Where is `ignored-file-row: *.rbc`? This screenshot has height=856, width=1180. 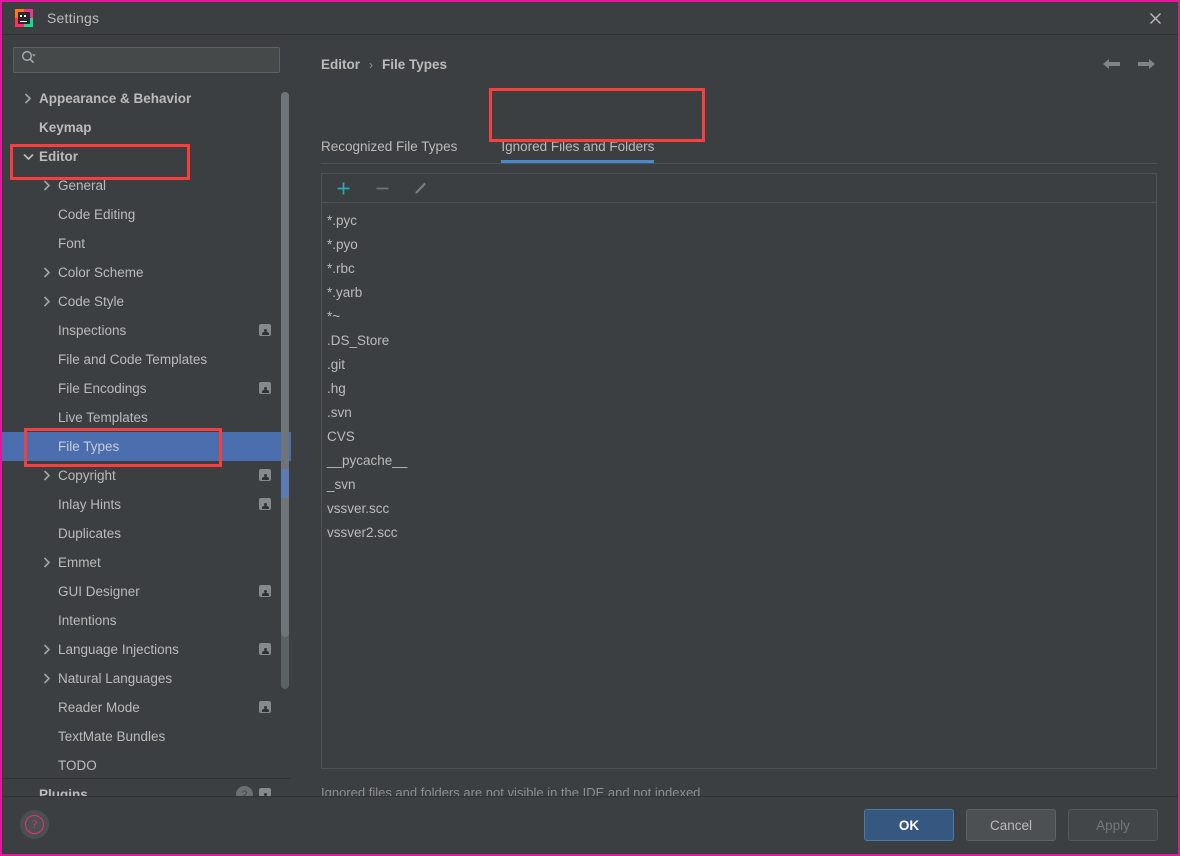
ignored-file-row: *.rbc is located at coordinates (739, 269).